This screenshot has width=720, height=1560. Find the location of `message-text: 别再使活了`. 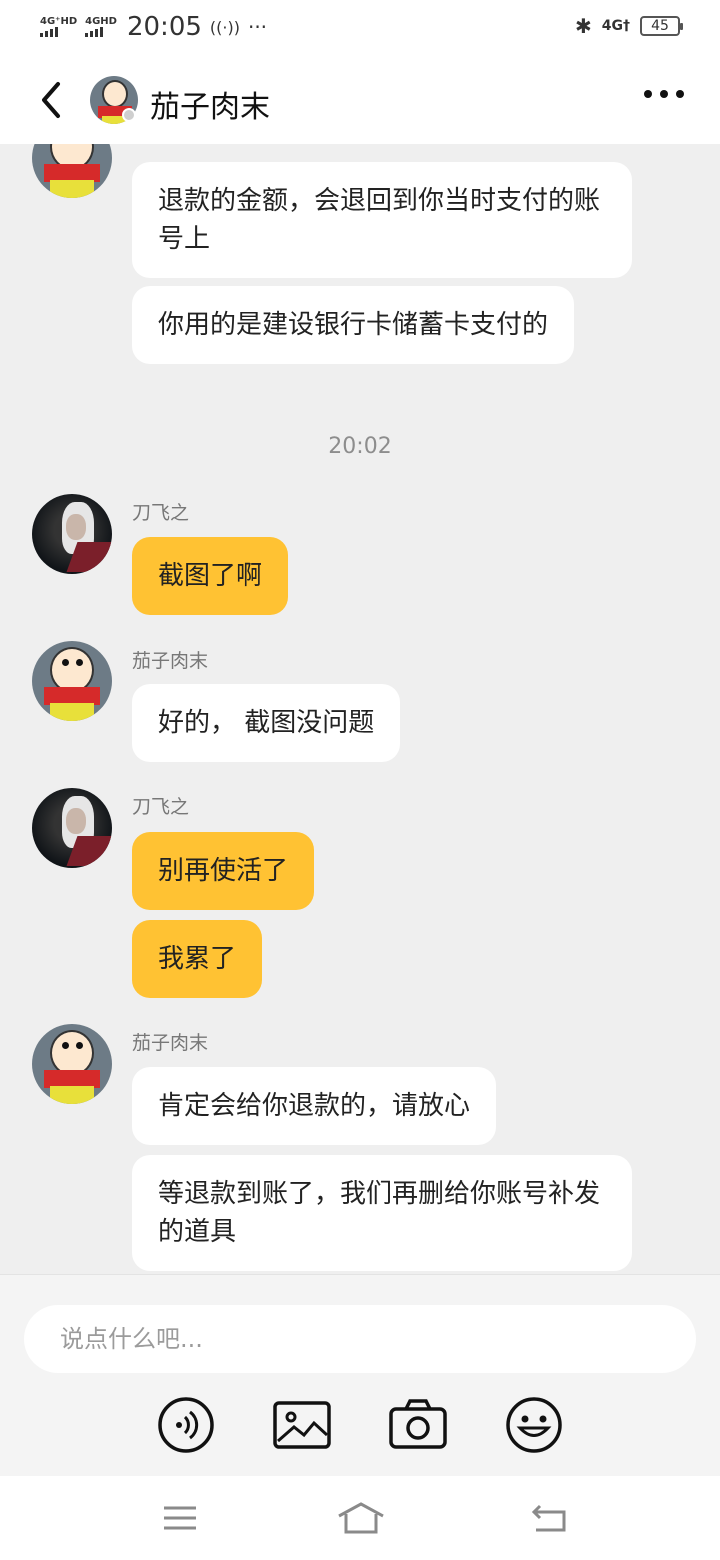

message-text: 别再使活了 is located at coordinates (223, 871).